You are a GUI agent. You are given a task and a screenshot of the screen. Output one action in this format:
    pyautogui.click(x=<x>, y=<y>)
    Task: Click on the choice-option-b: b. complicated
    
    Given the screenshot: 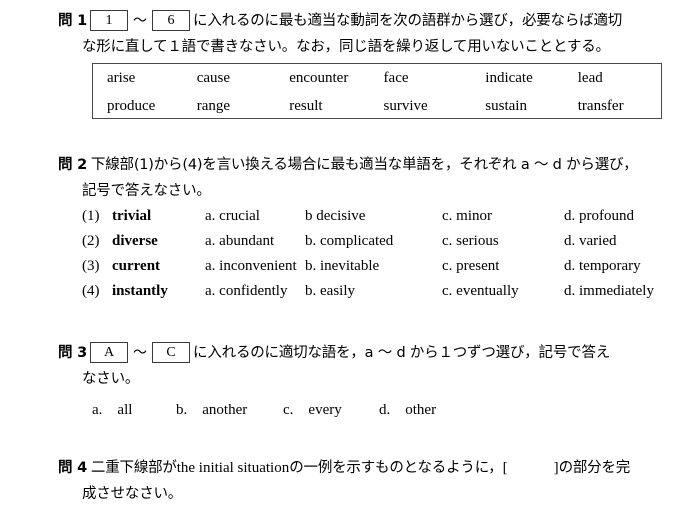 What is the action you would take?
    pyautogui.click(x=373, y=241)
    